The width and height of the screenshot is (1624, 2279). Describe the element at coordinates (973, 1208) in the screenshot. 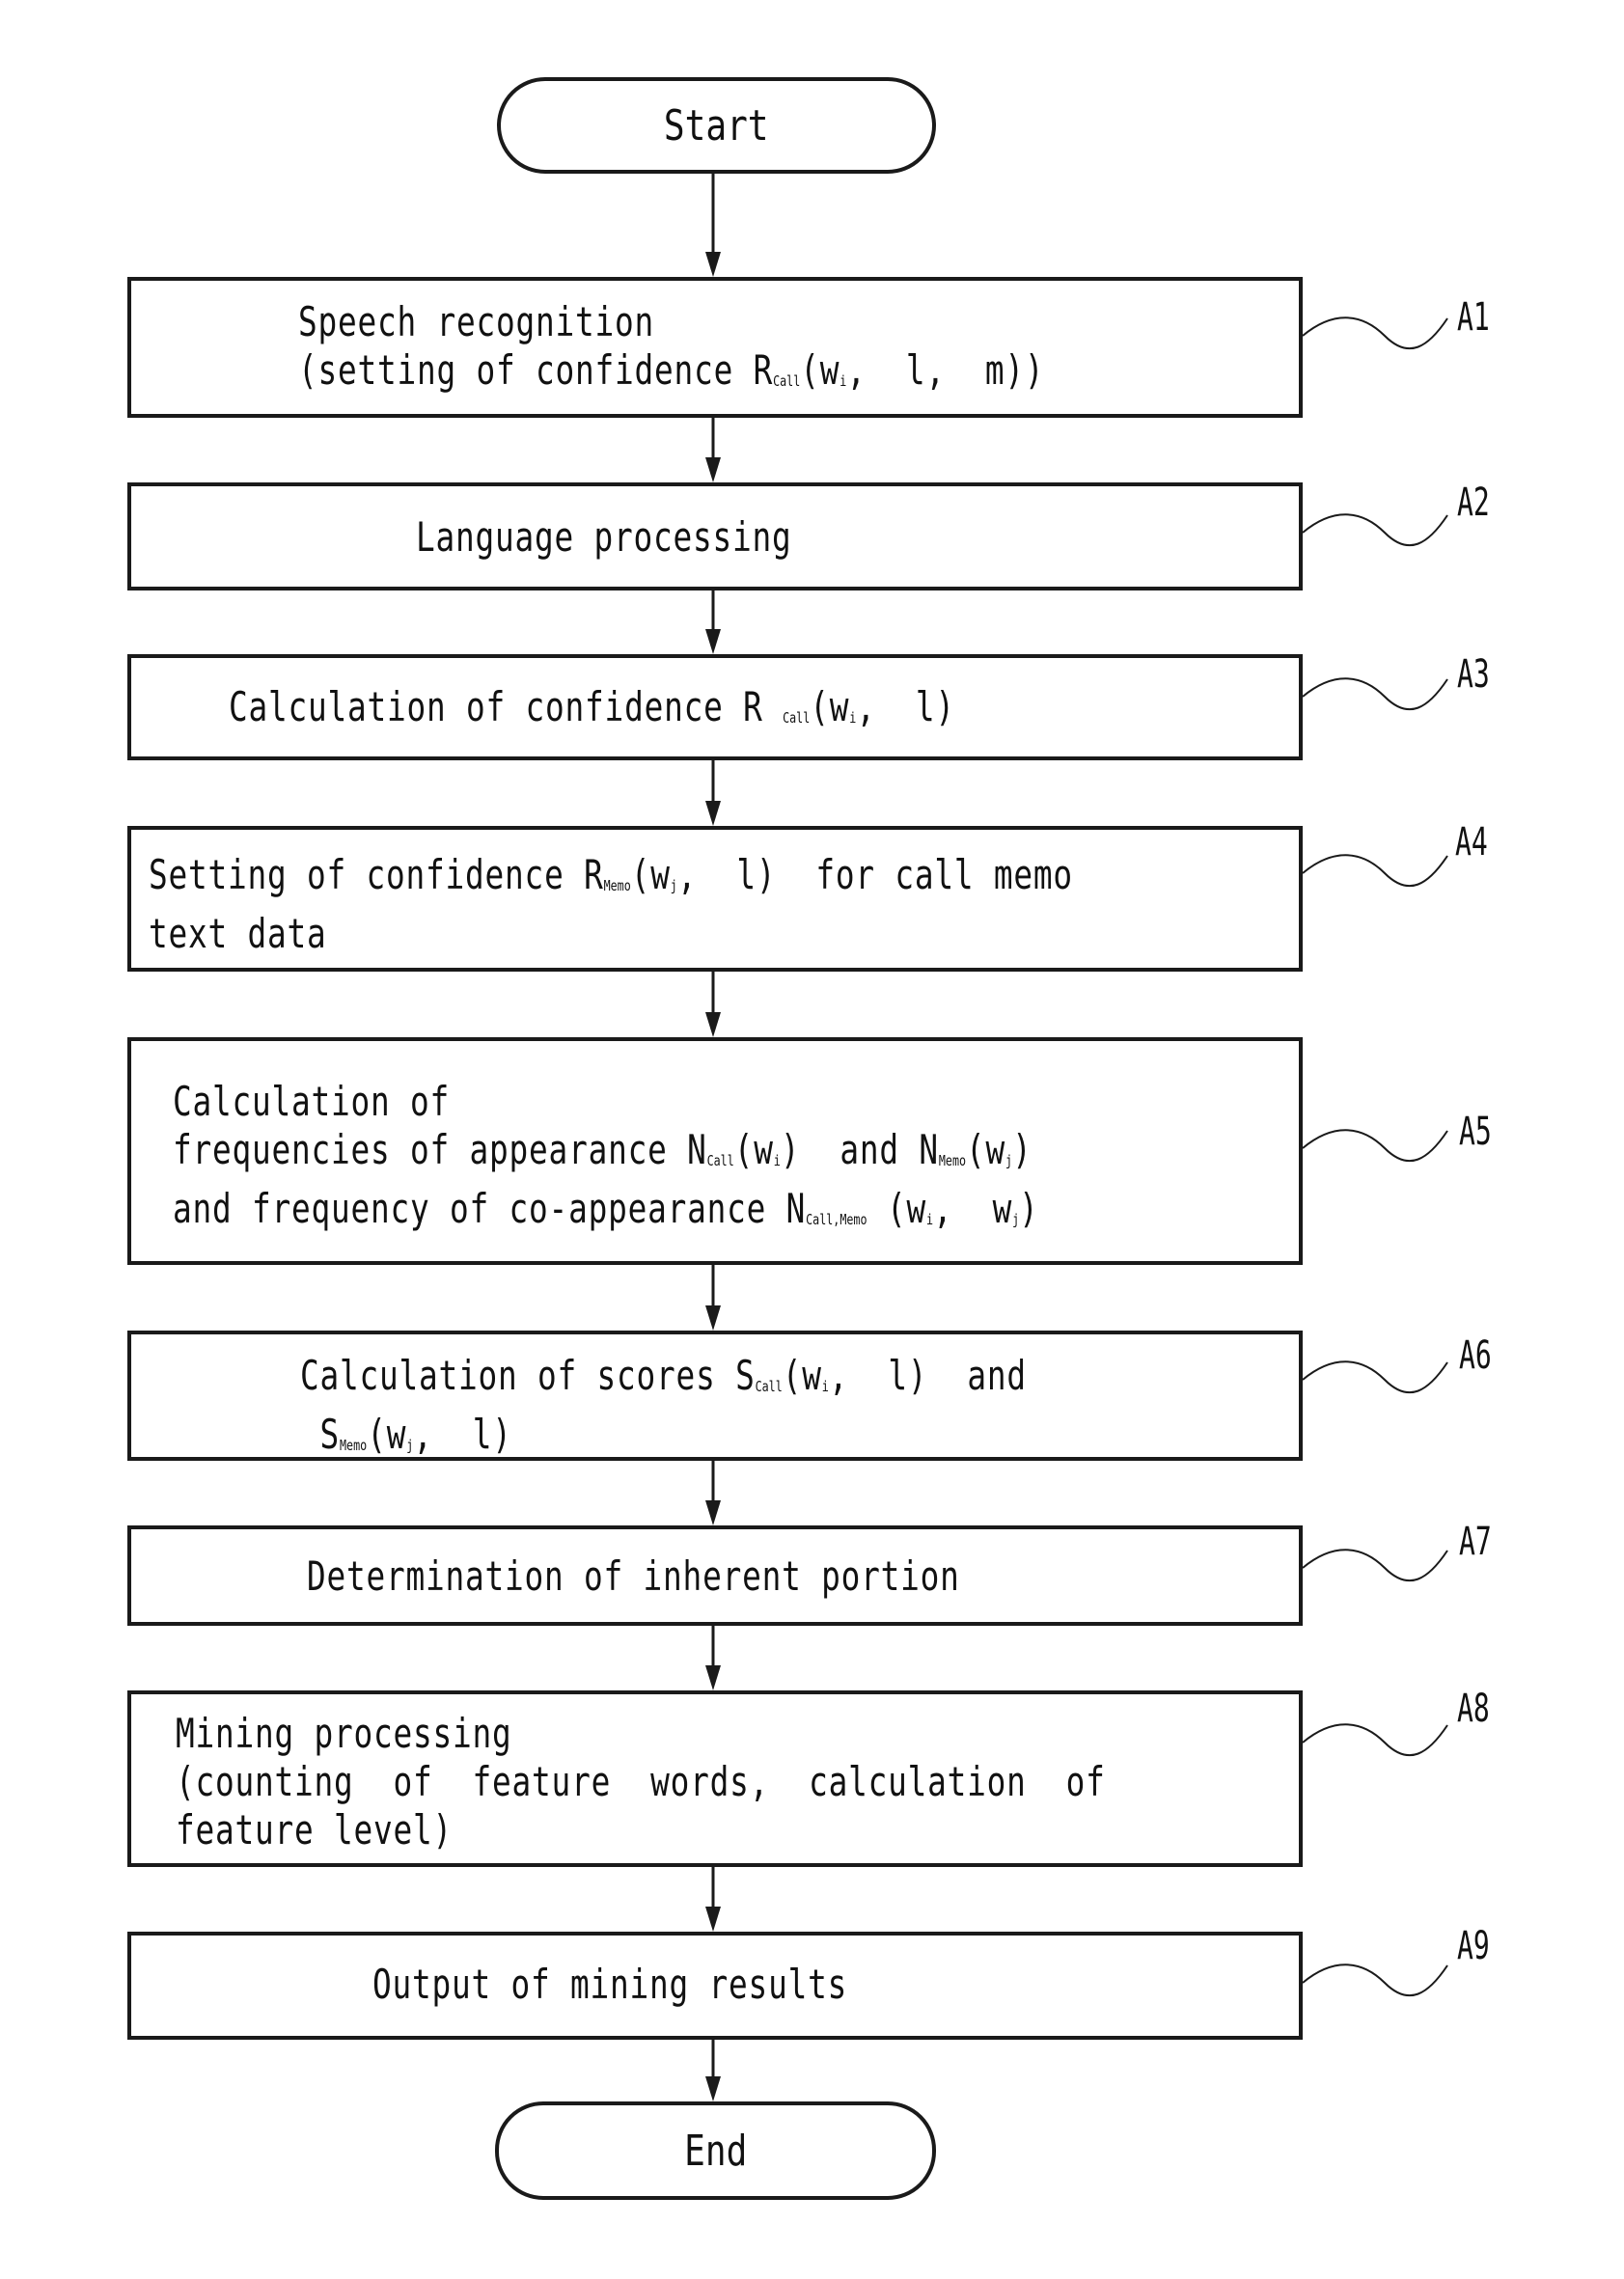

I see `text-run: , w` at that location.